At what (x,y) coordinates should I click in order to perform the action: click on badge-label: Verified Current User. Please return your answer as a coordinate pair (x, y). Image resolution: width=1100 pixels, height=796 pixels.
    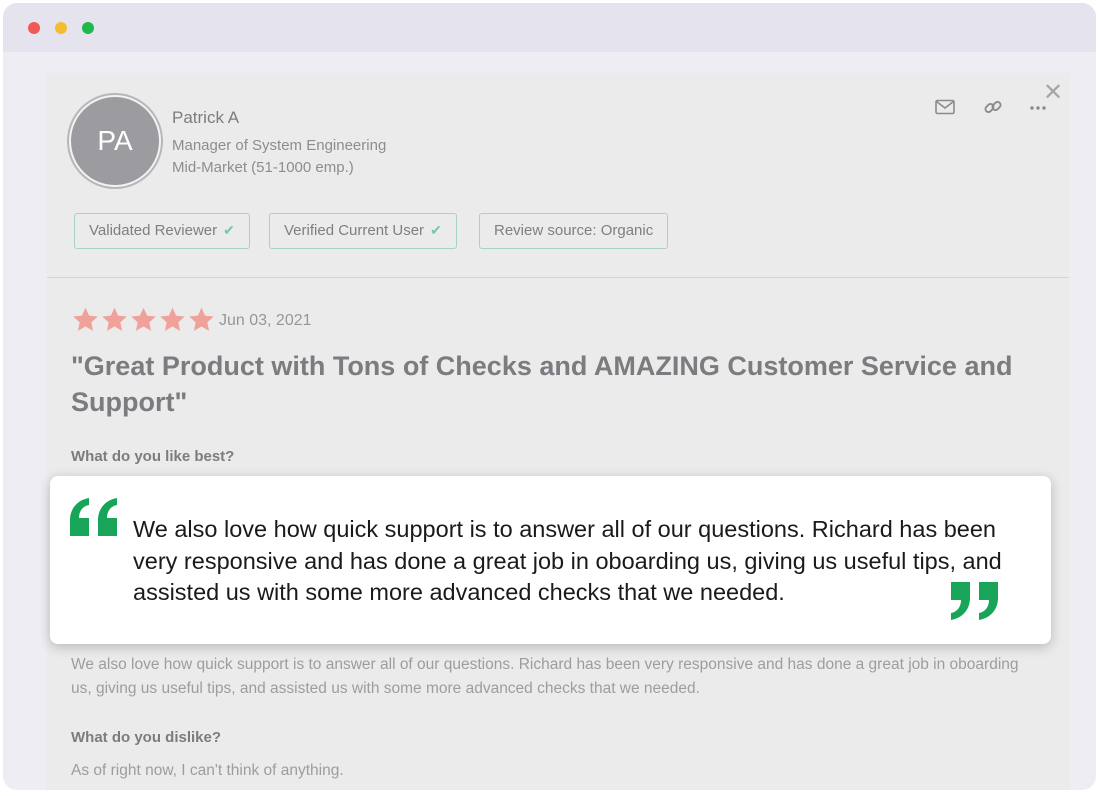
    Looking at the image, I should click on (354, 230).